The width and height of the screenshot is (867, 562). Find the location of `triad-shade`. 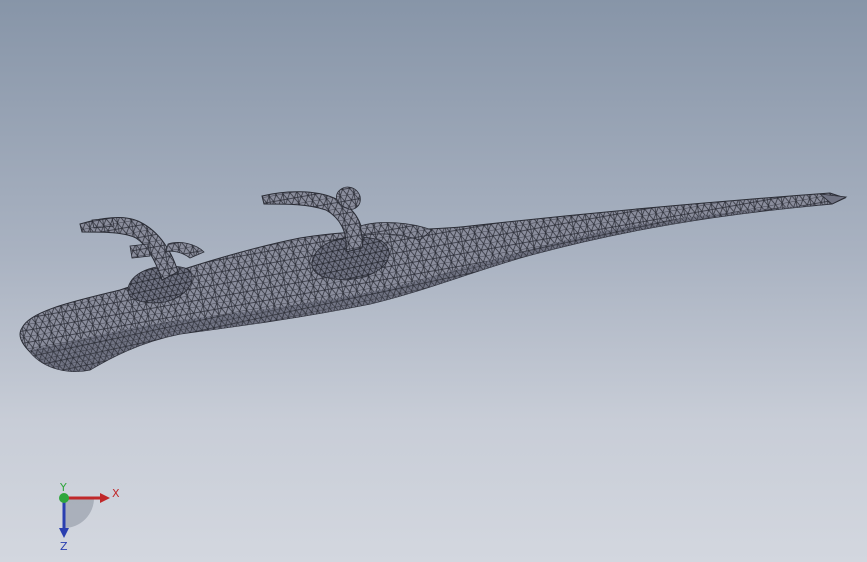

triad-shade is located at coordinates (79, 513).